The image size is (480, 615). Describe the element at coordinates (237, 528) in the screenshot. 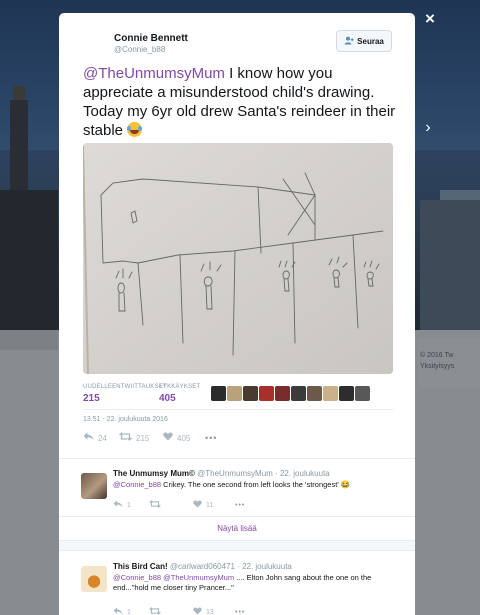

I see `show-more-link: Näytä lisää` at that location.